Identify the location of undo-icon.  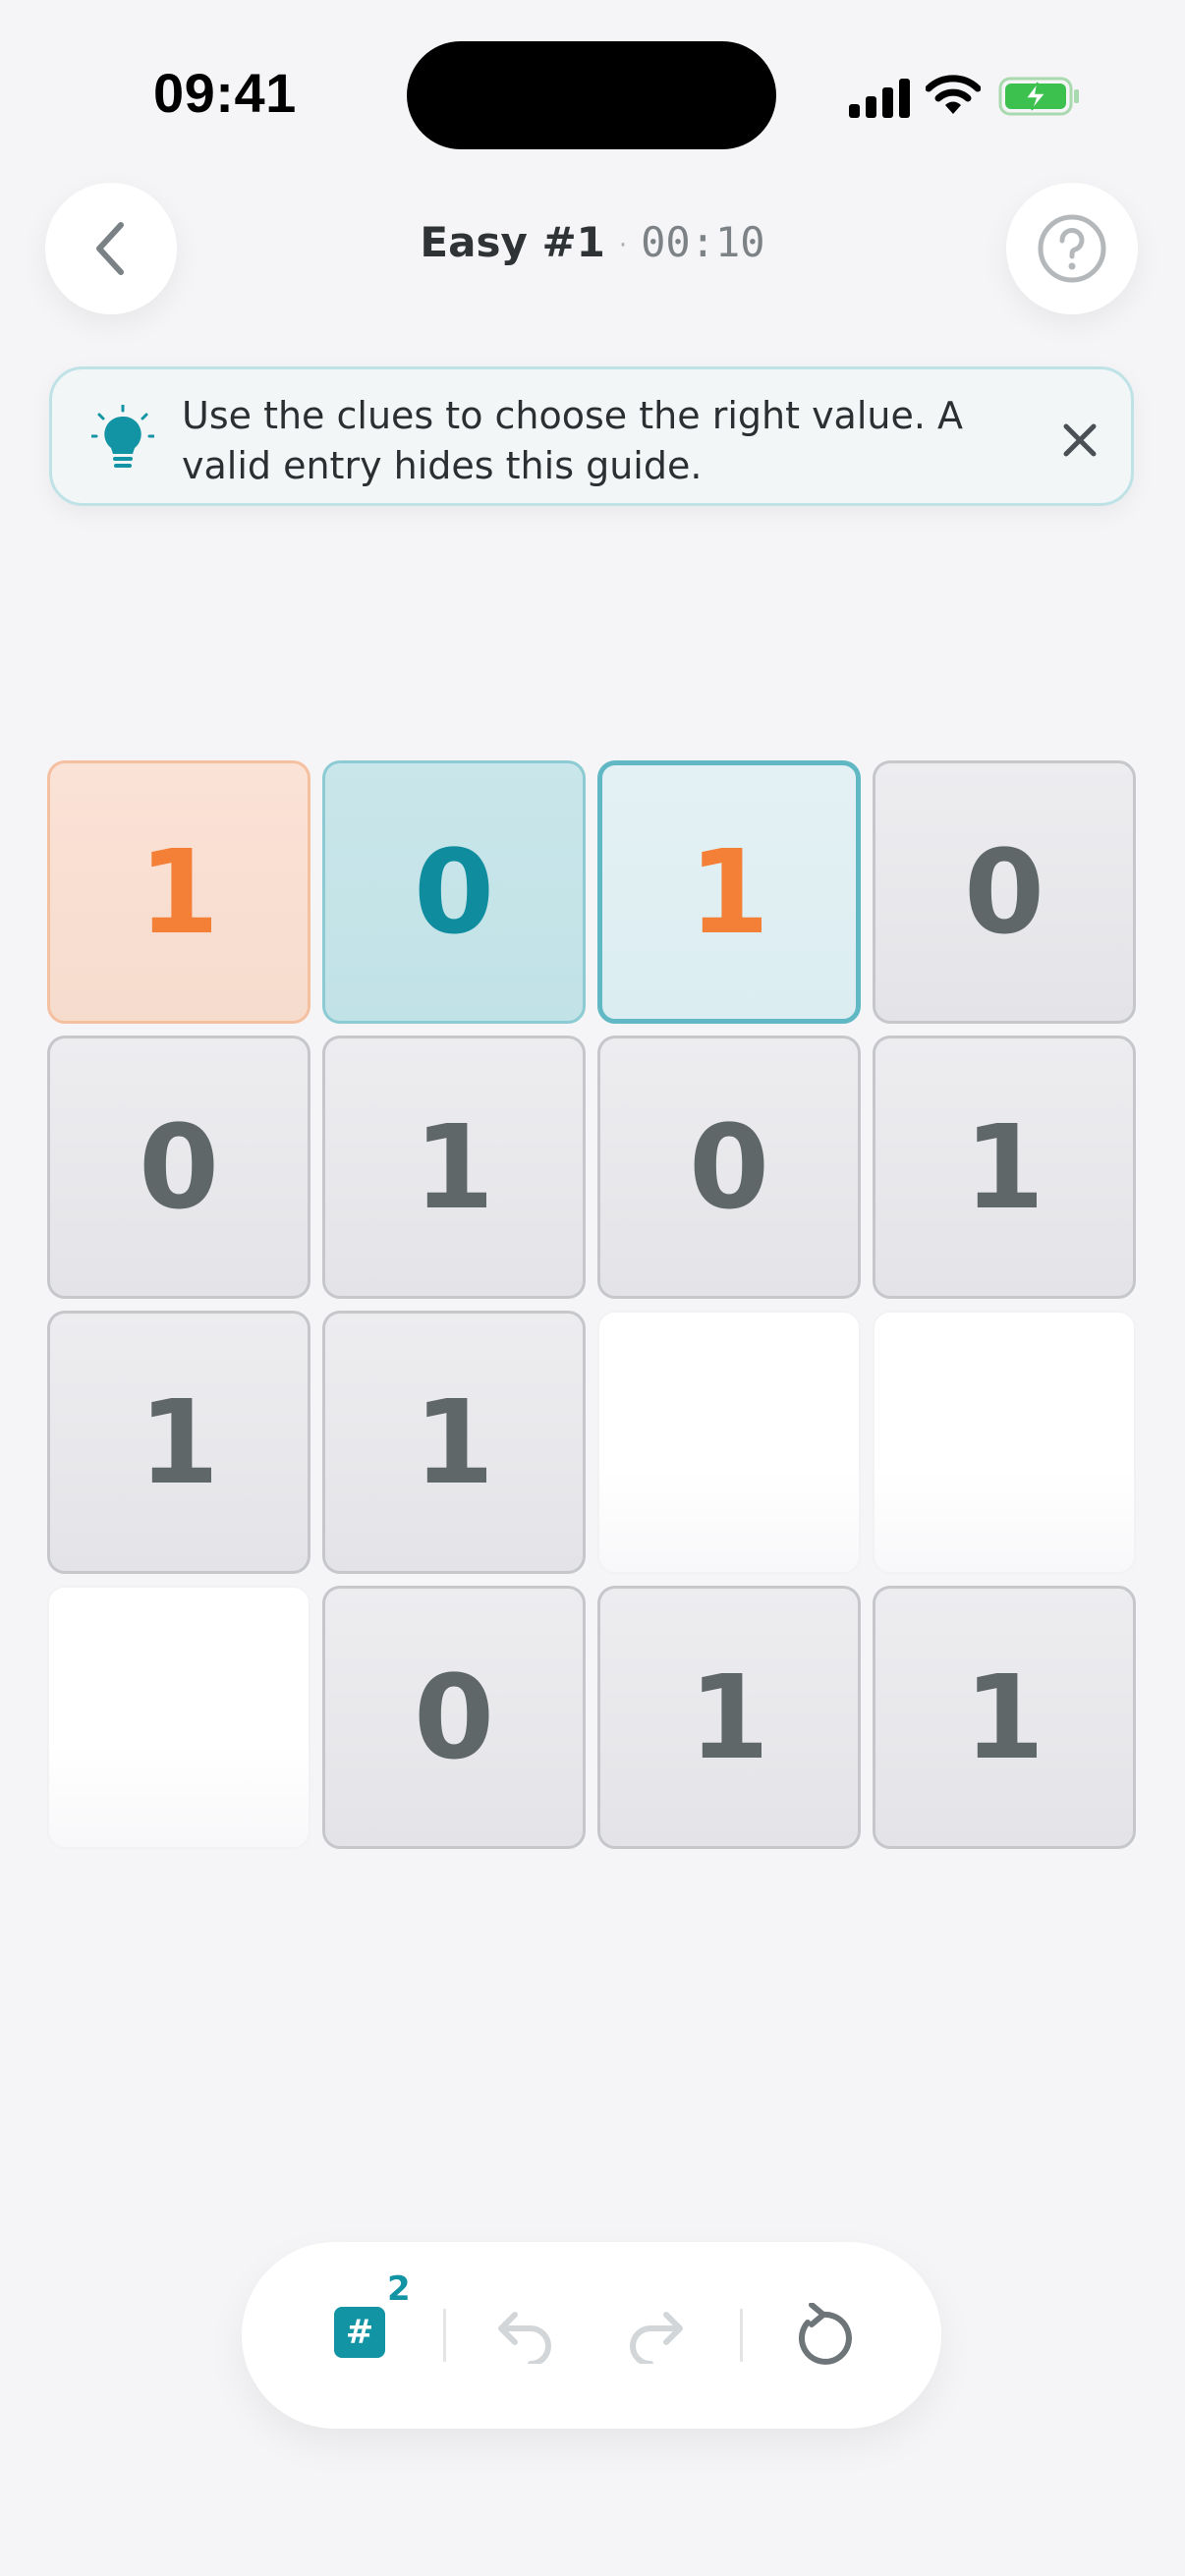
(525, 2338).